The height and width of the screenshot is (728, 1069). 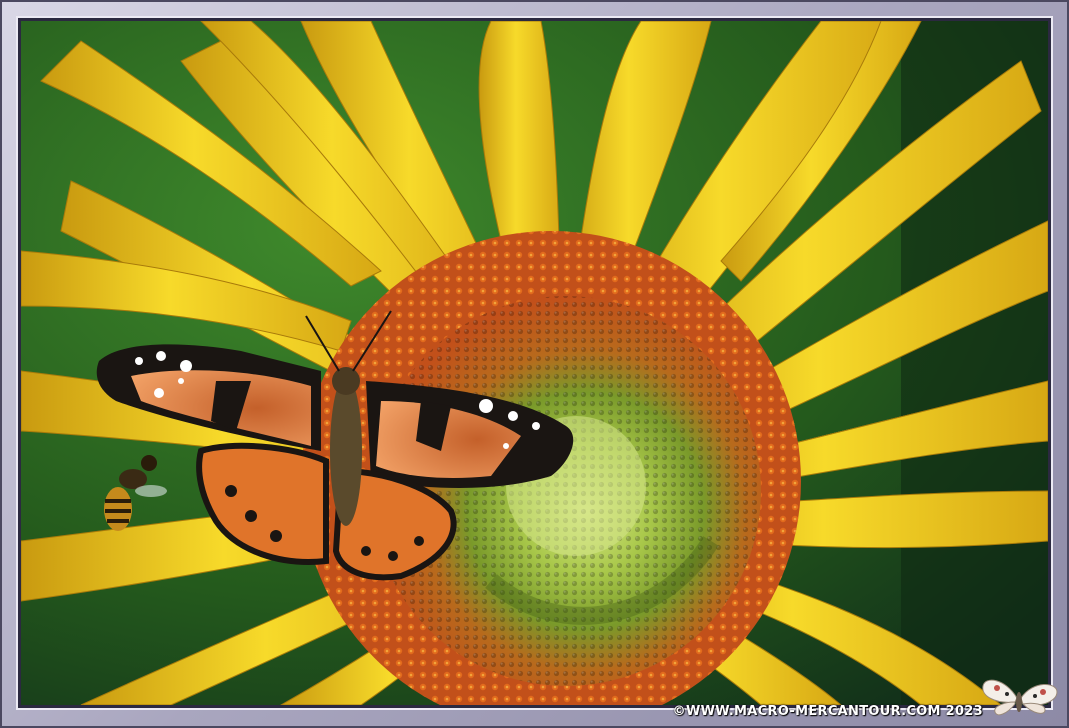 I want to click on watermark-text: ©WWW.MACRO-MERCANTOUR.COM 2023, so click(x=827, y=711).